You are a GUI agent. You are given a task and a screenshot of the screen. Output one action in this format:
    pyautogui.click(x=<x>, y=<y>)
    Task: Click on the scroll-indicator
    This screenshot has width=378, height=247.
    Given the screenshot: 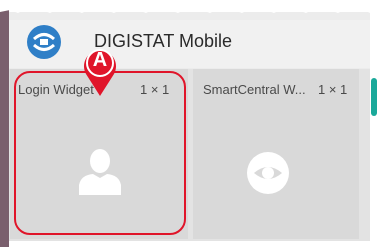 What is the action you would take?
    pyautogui.click(x=374, y=97)
    